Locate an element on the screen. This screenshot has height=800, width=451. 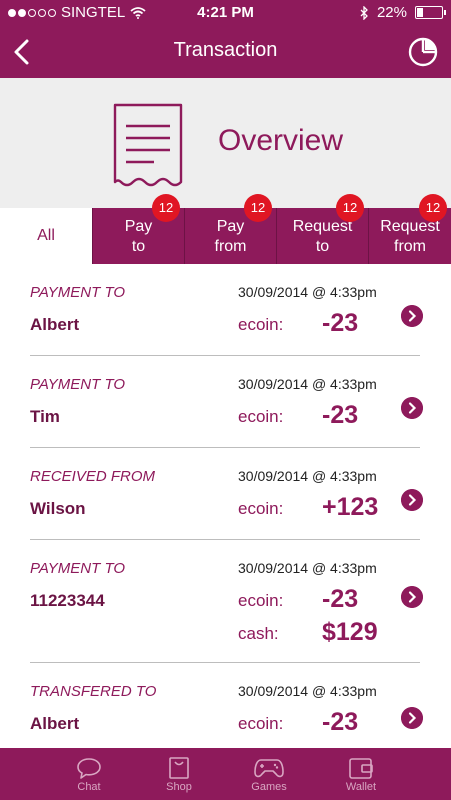
tab-pay-to: Pay to 12 is located at coordinates (138, 229).